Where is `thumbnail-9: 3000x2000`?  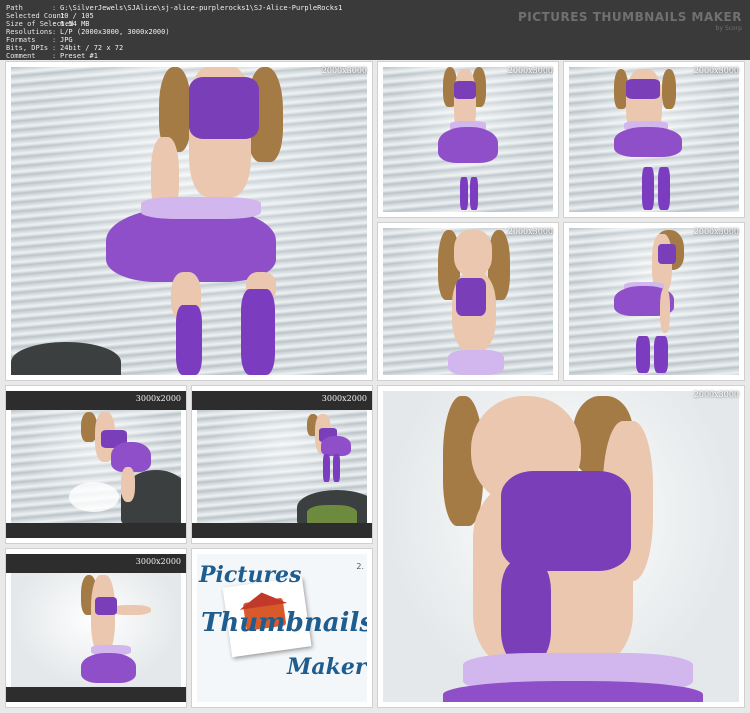 thumbnail-9: 3000x2000 is located at coordinates (96, 628).